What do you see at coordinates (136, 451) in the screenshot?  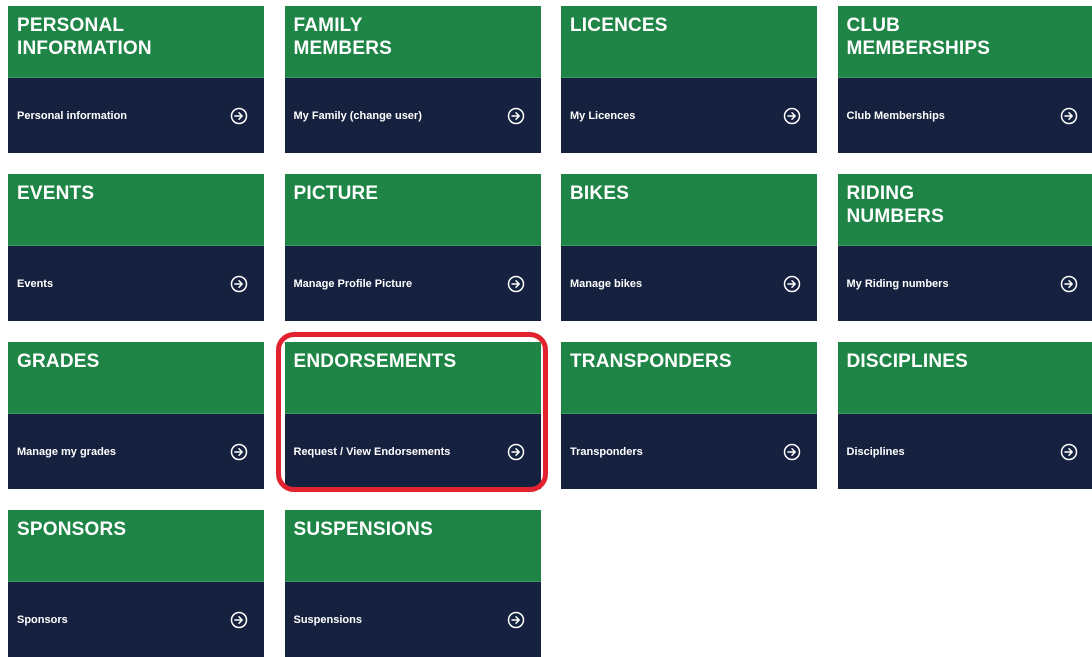 I see `tile-link-grades: Manage my grades` at bounding box center [136, 451].